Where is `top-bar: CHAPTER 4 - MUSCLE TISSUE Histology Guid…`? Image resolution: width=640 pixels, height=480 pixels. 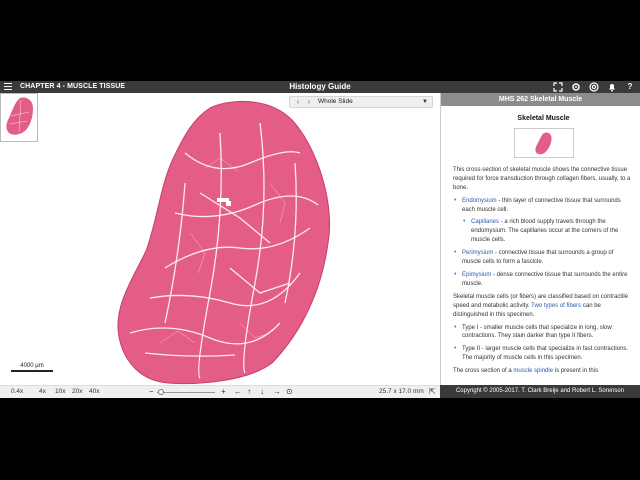 top-bar: CHAPTER 4 - MUSCLE TISSUE Histology Guid… is located at coordinates (320, 87).